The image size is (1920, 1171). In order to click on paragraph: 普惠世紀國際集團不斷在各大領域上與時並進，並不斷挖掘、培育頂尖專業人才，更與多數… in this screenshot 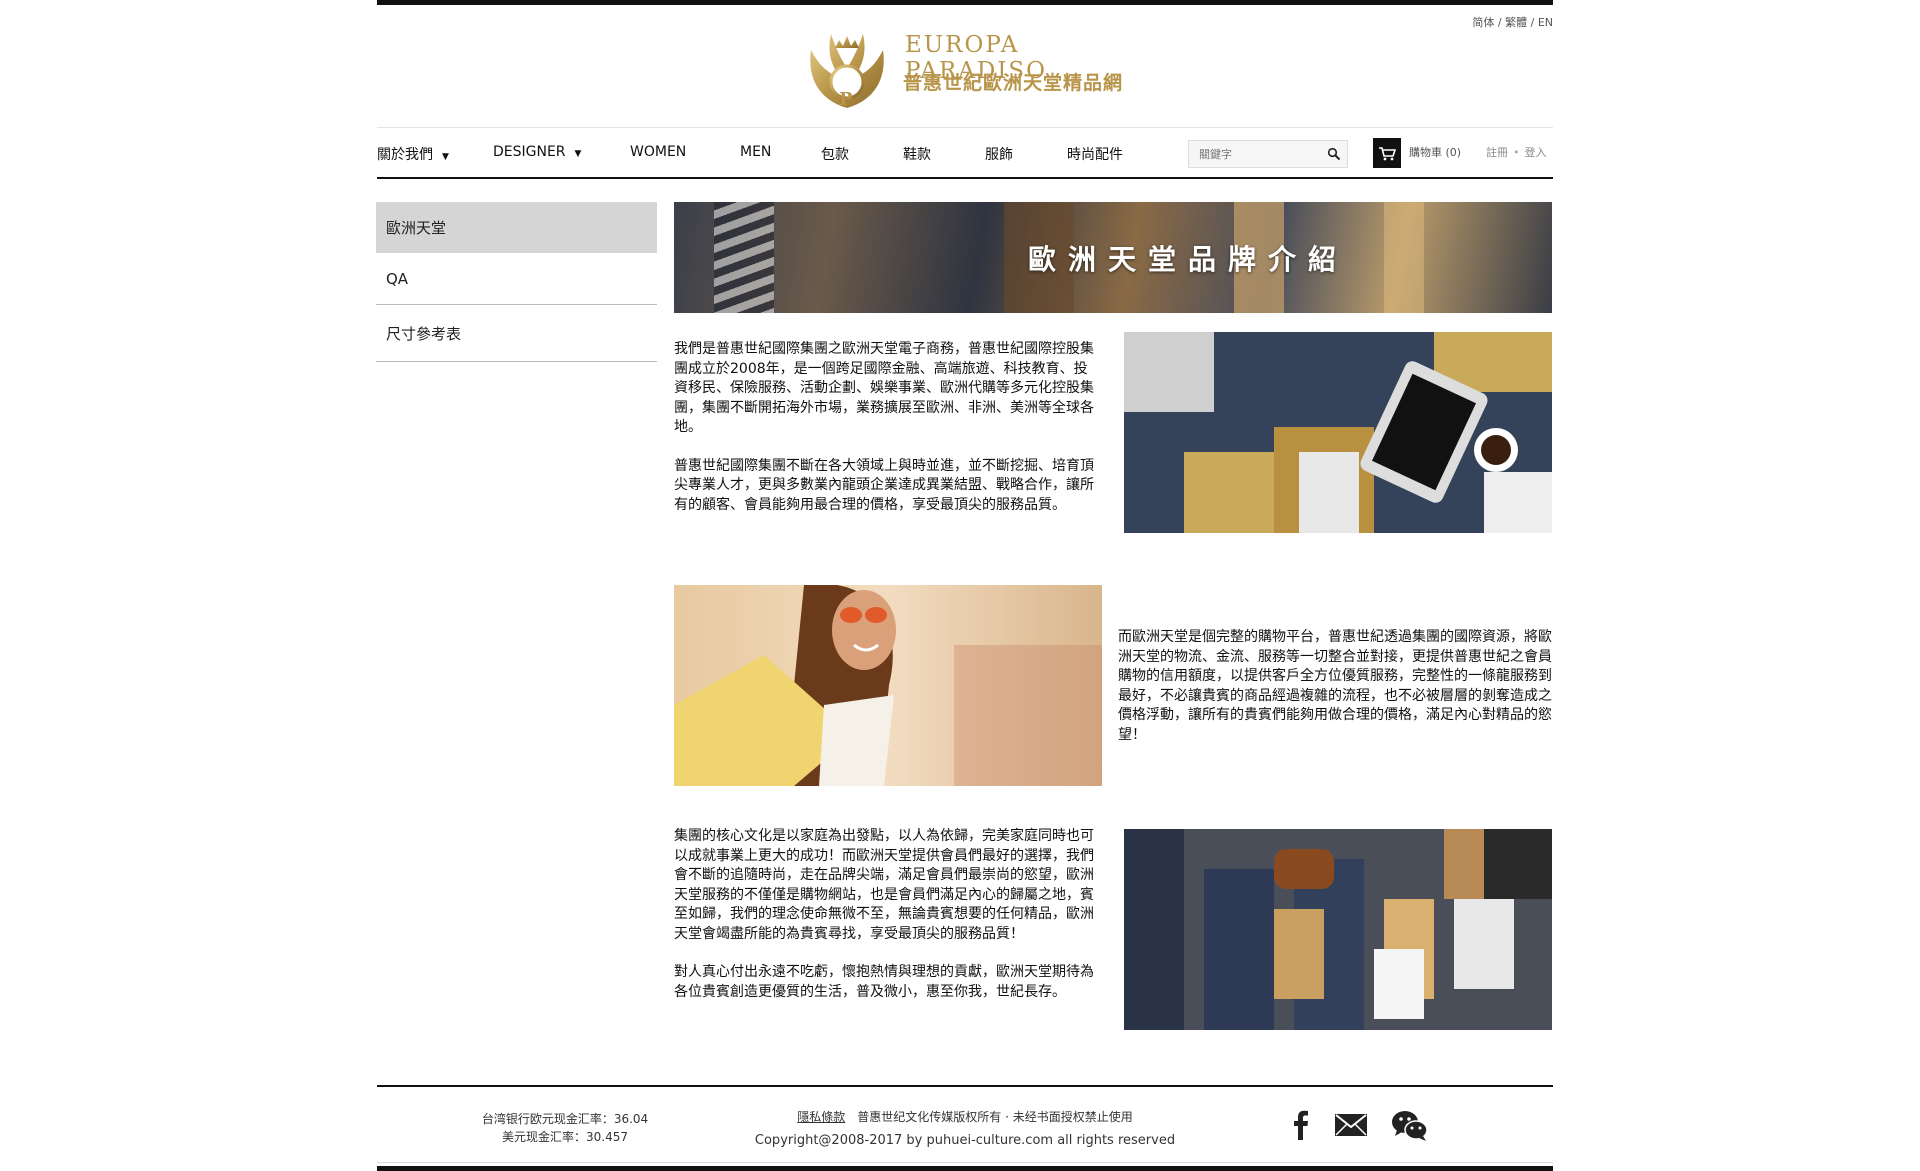, I will do `click(884, 485)`.